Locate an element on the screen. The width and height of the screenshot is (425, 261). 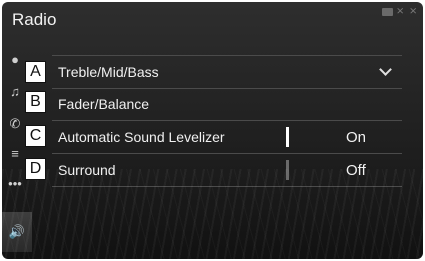
levelizer-toggle: On is located at coordinates (344, 137).